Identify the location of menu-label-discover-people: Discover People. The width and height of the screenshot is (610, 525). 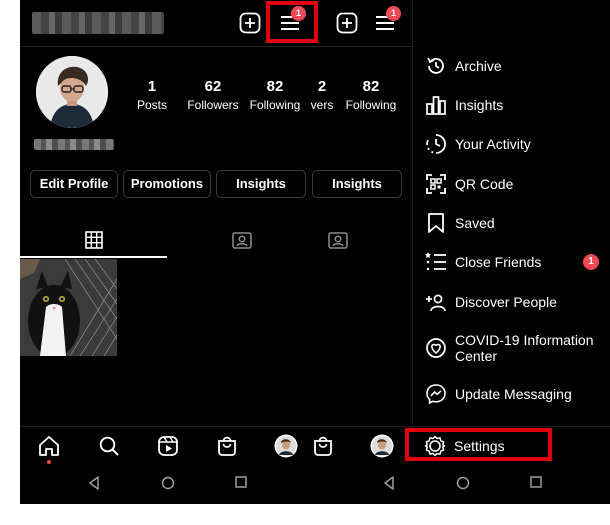
(506, 302).